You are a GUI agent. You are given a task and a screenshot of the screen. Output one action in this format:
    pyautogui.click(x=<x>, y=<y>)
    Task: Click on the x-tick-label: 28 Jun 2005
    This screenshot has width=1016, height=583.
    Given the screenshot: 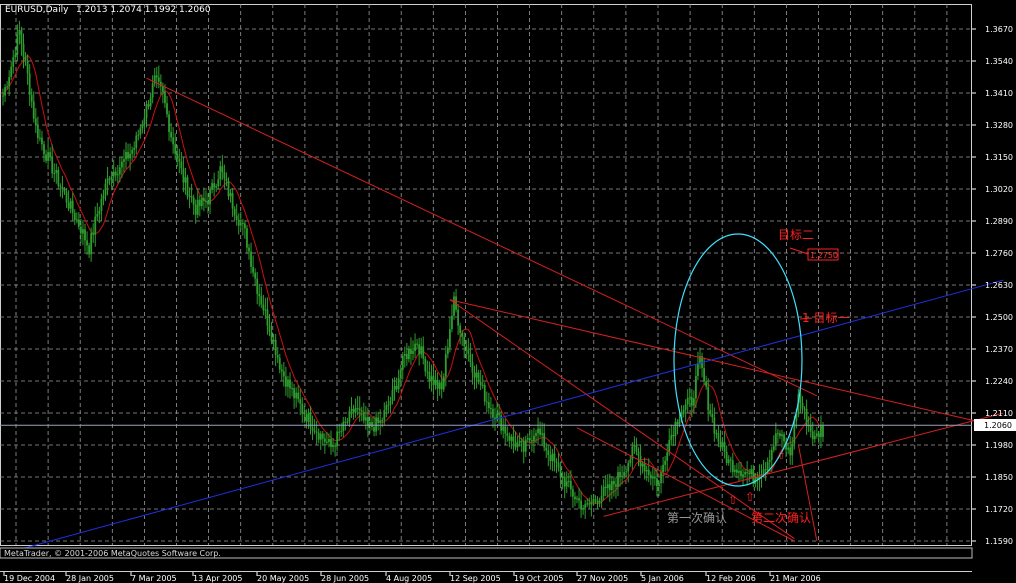 What is the action you would take?
    pyautogui.click(x=345, y=578)
    